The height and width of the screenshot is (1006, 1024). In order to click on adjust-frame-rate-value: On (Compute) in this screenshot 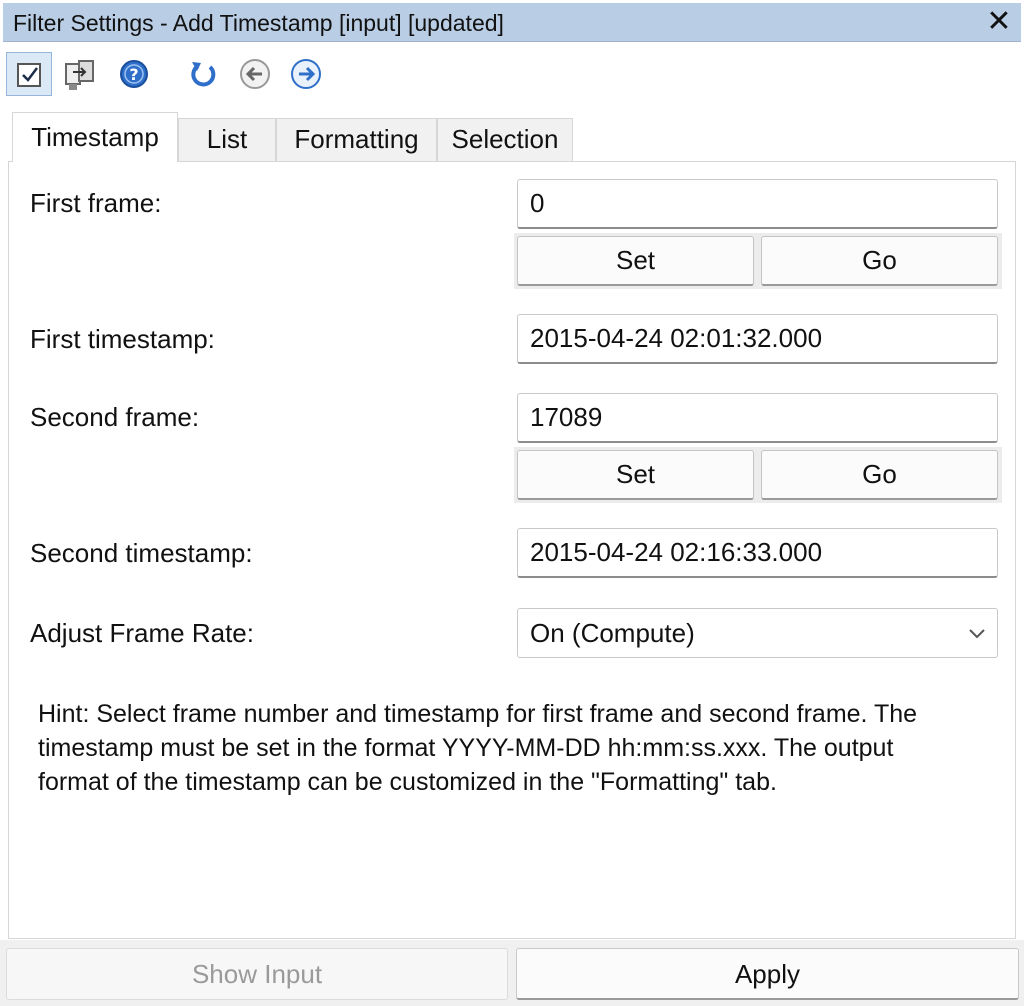, I will do `click(612, 633)`.